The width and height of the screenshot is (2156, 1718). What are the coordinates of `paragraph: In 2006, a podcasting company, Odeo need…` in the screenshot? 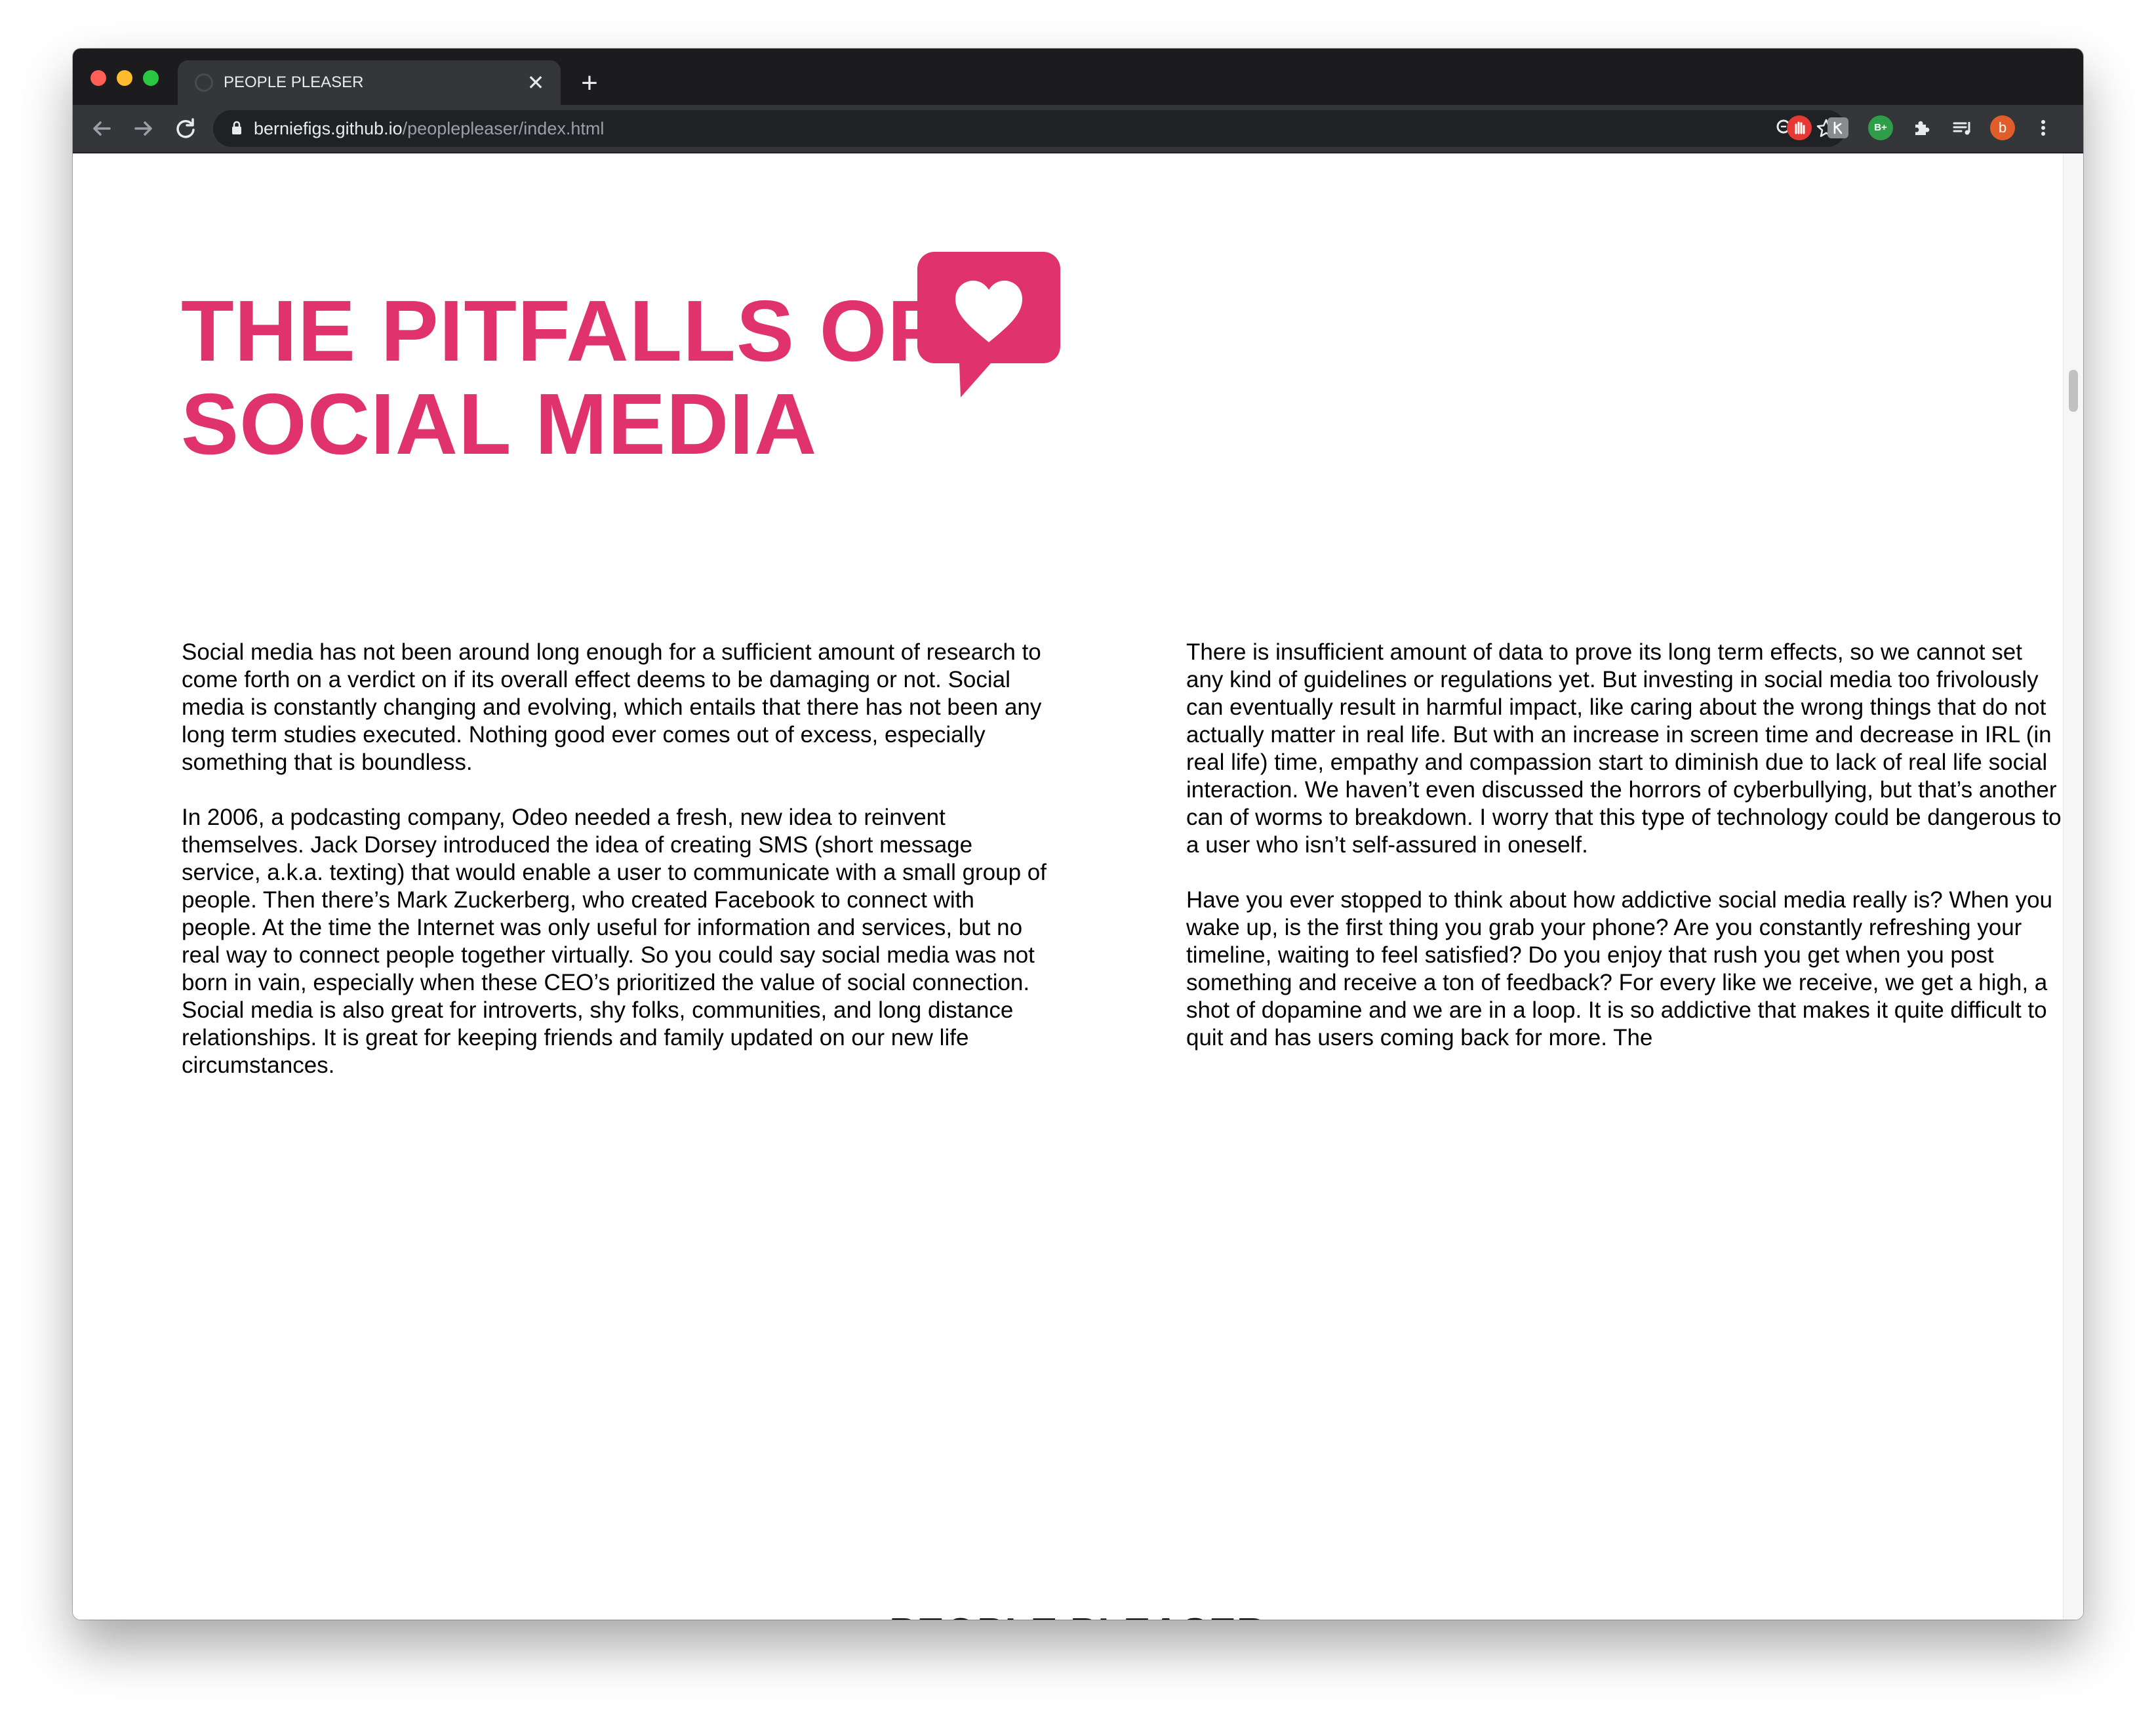 It's located at (614, 941).